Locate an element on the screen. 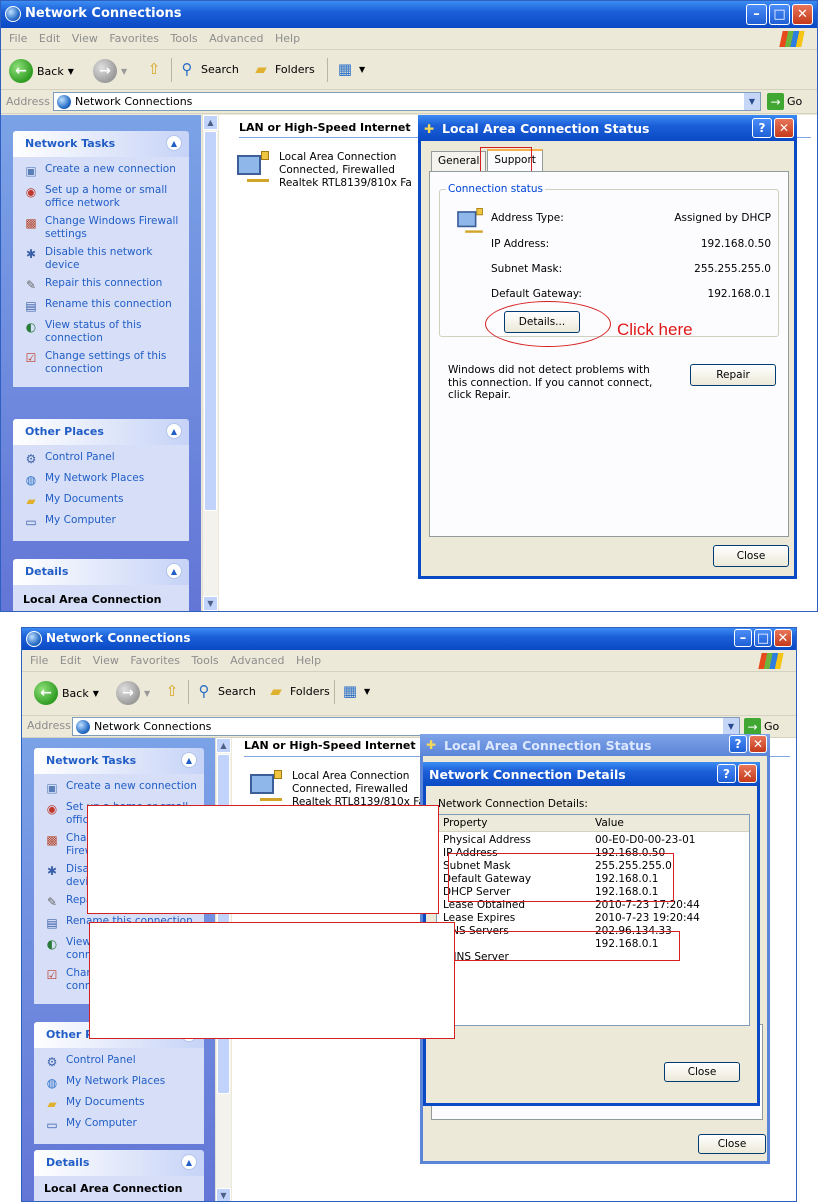 Image resolution: width=822 pixels, height=1203 pixels. search-label: Search is located at coordinates (220, 69).